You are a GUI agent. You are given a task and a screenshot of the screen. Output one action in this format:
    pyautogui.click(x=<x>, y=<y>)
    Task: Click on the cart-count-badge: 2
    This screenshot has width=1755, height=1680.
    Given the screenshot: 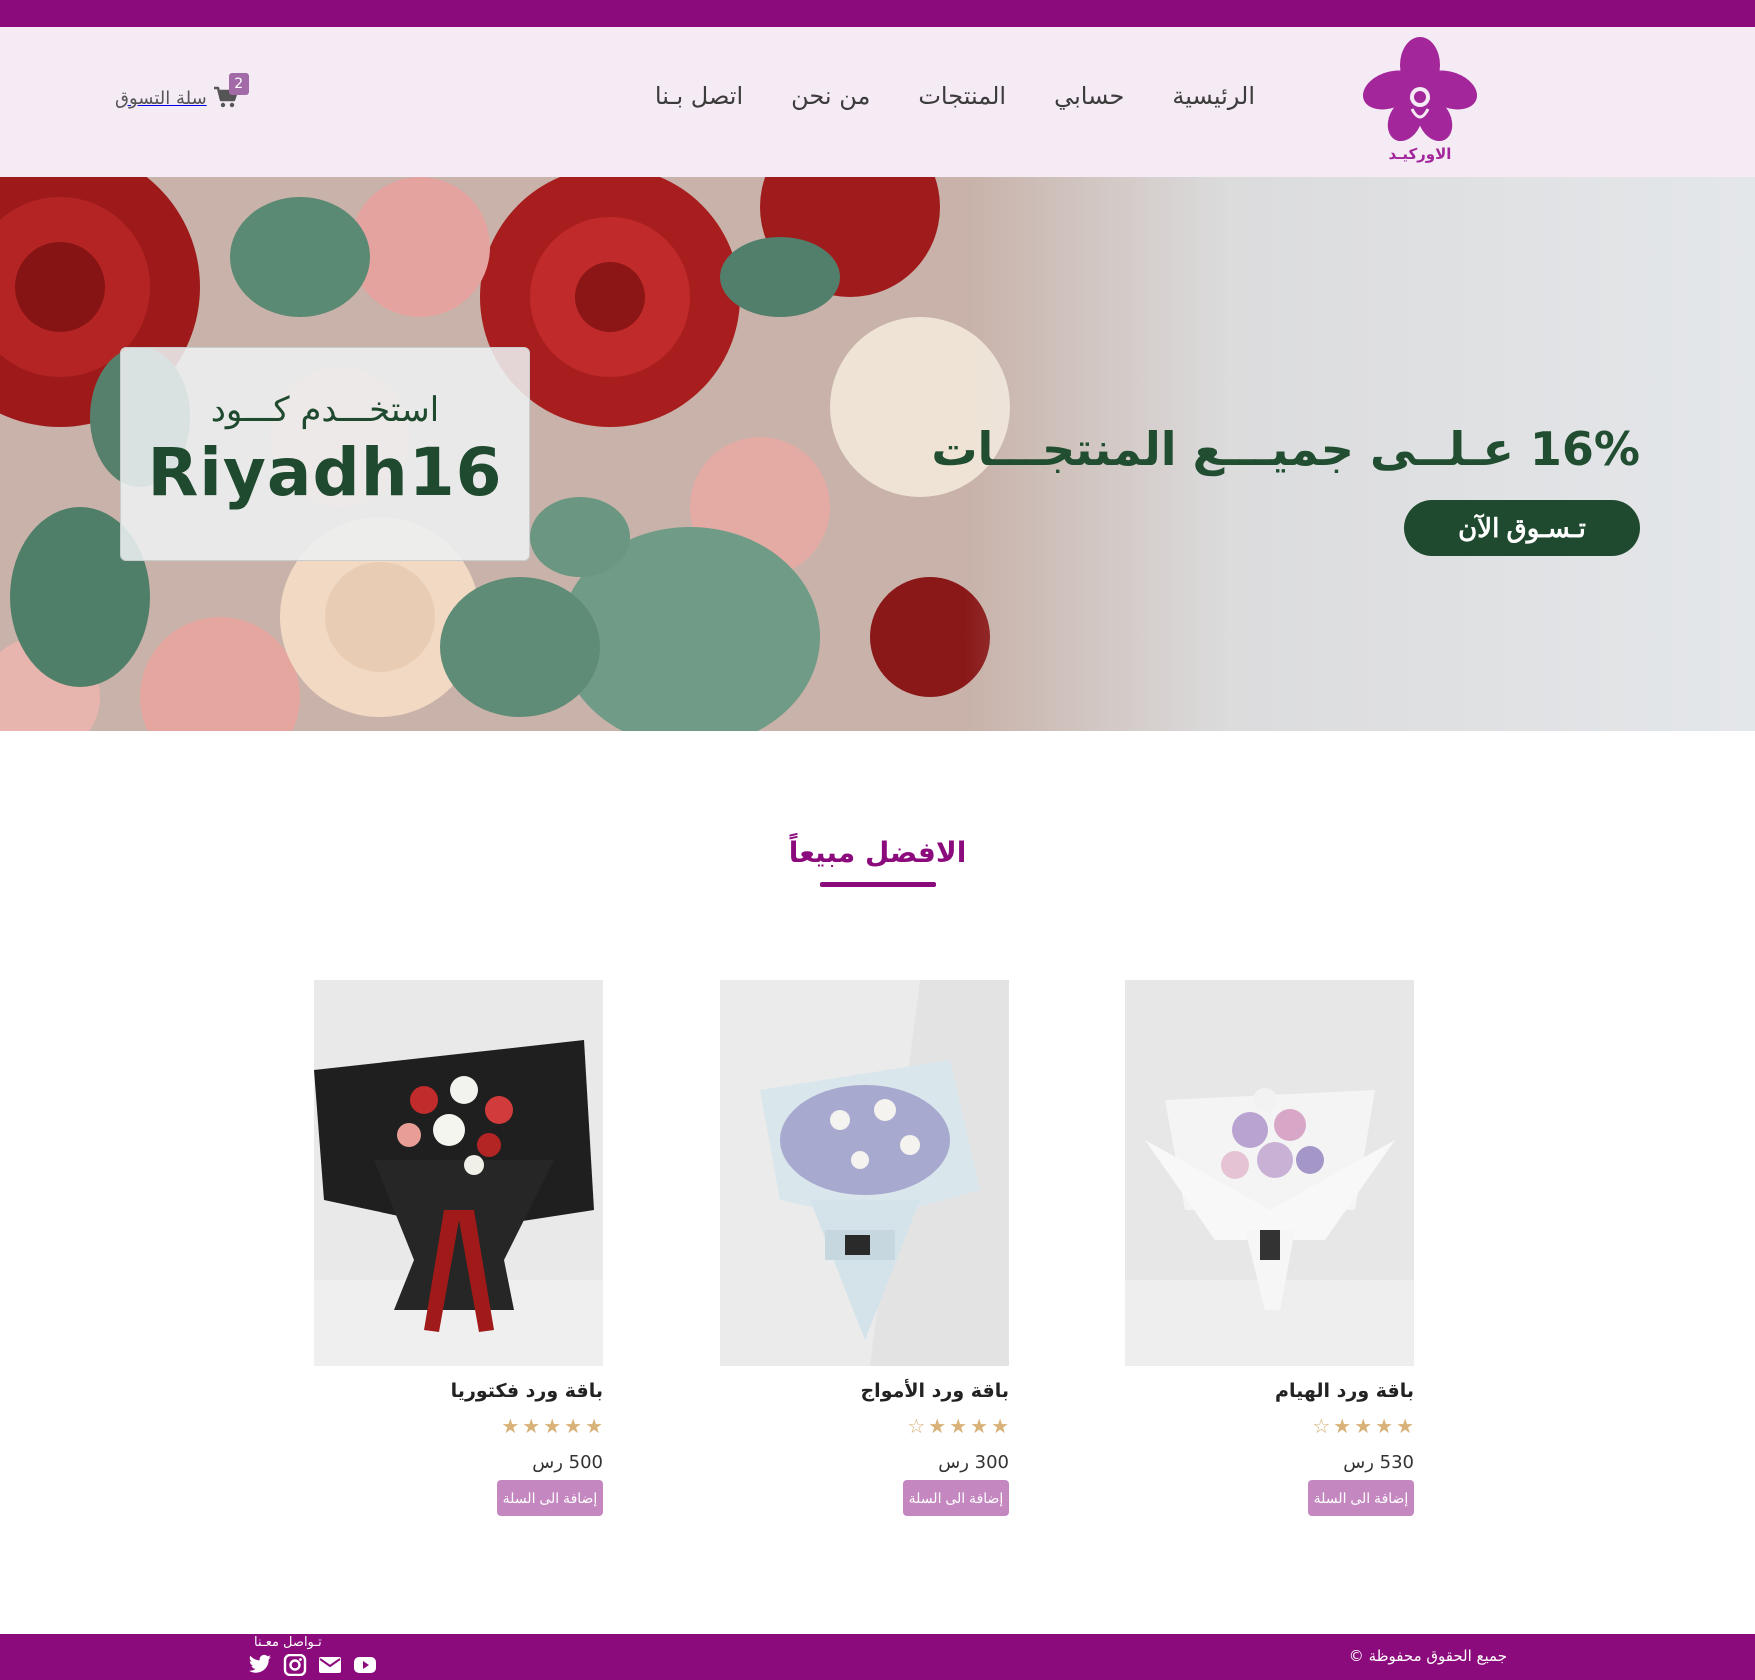 What is the action you would take?
    pyautogui.click(x=238, y=84)
    